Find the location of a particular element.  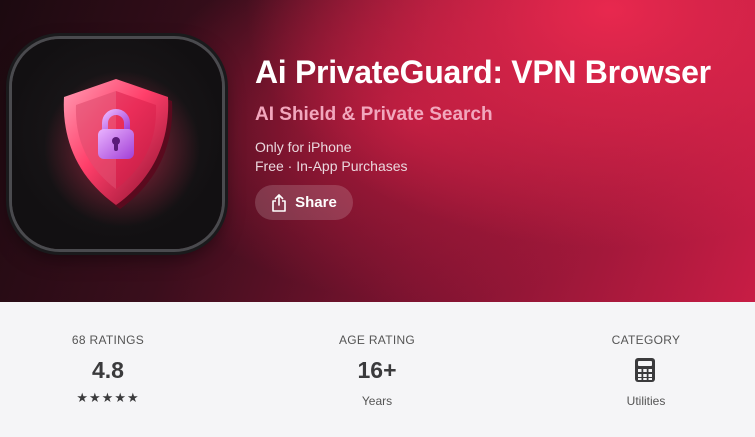

age-rating-value: 16+ is located at coordinates (377, 370).